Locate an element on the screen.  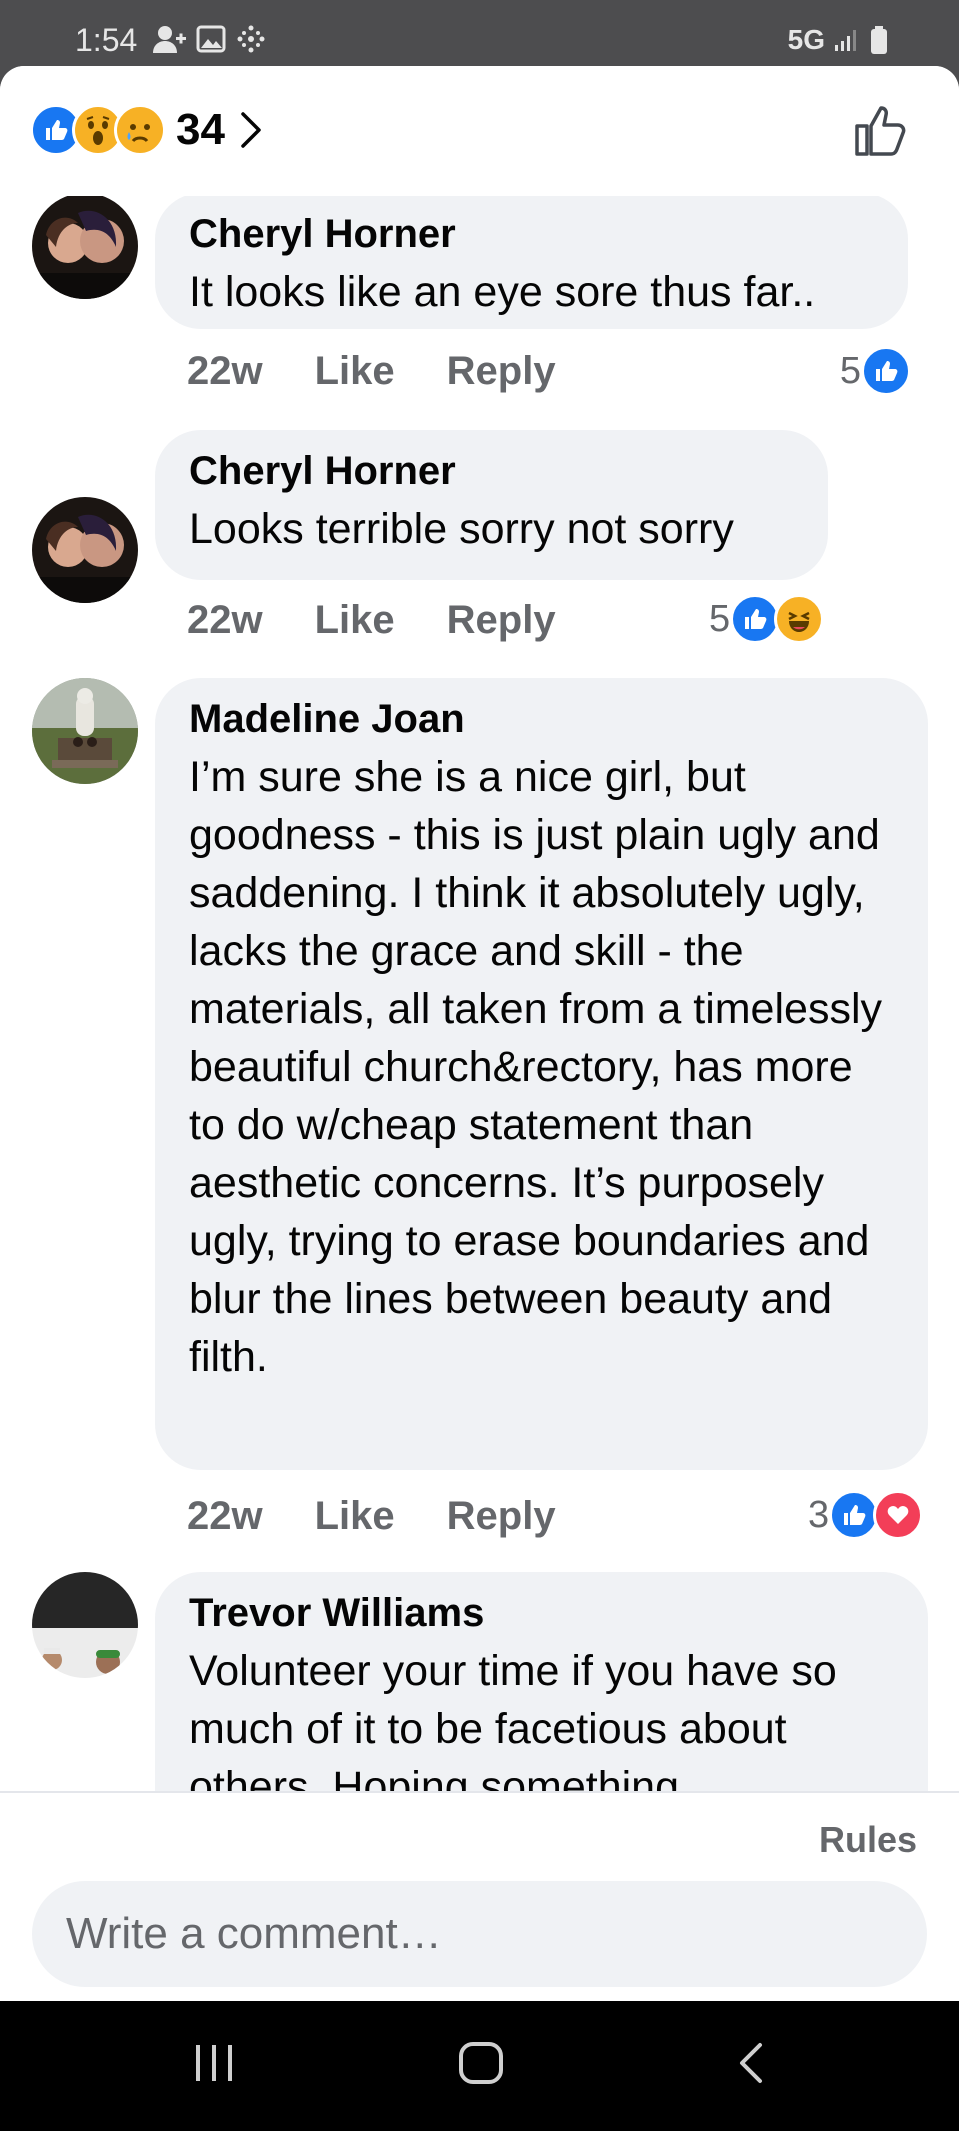
add-person-icon is located at coordinates (169, 39).